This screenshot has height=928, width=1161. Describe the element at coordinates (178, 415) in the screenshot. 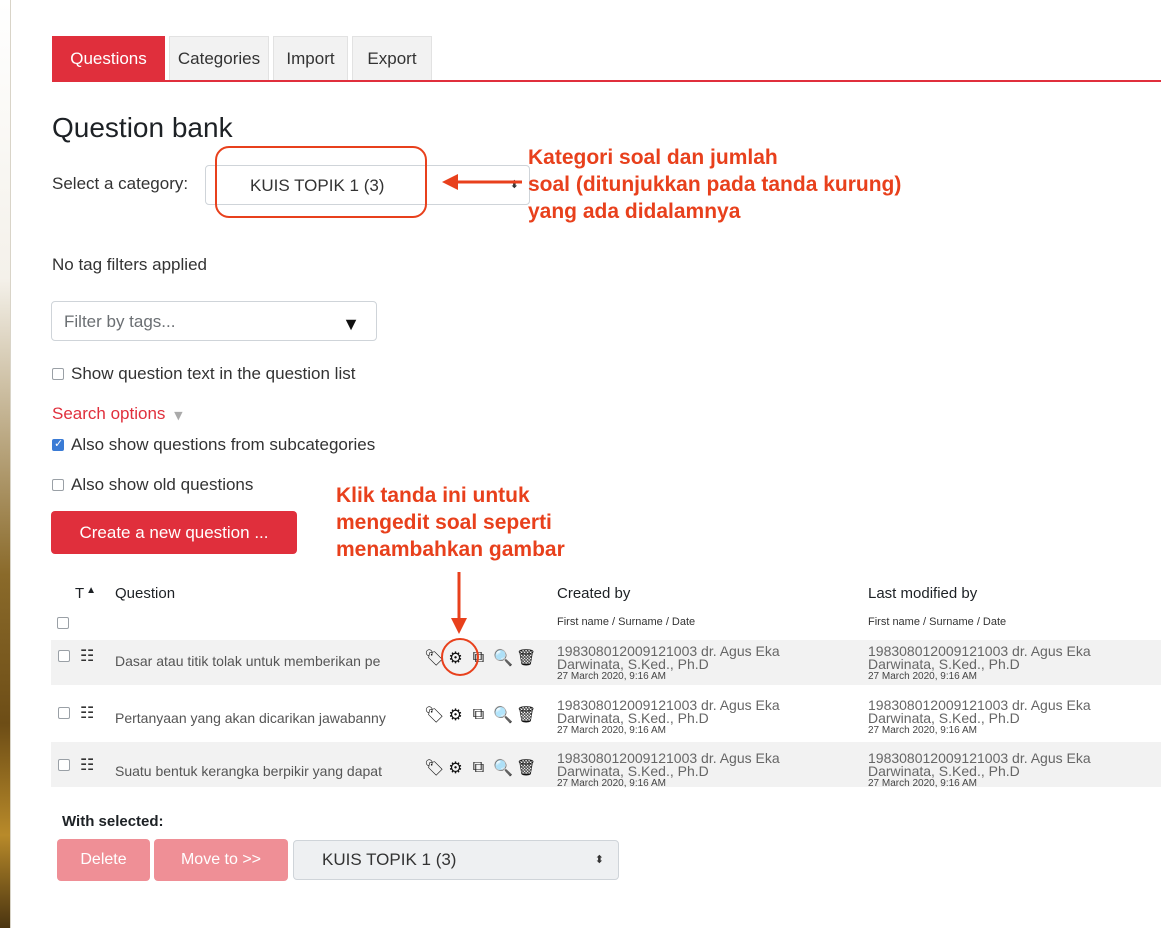

I see `caret-down-icon: ▼` at that location.